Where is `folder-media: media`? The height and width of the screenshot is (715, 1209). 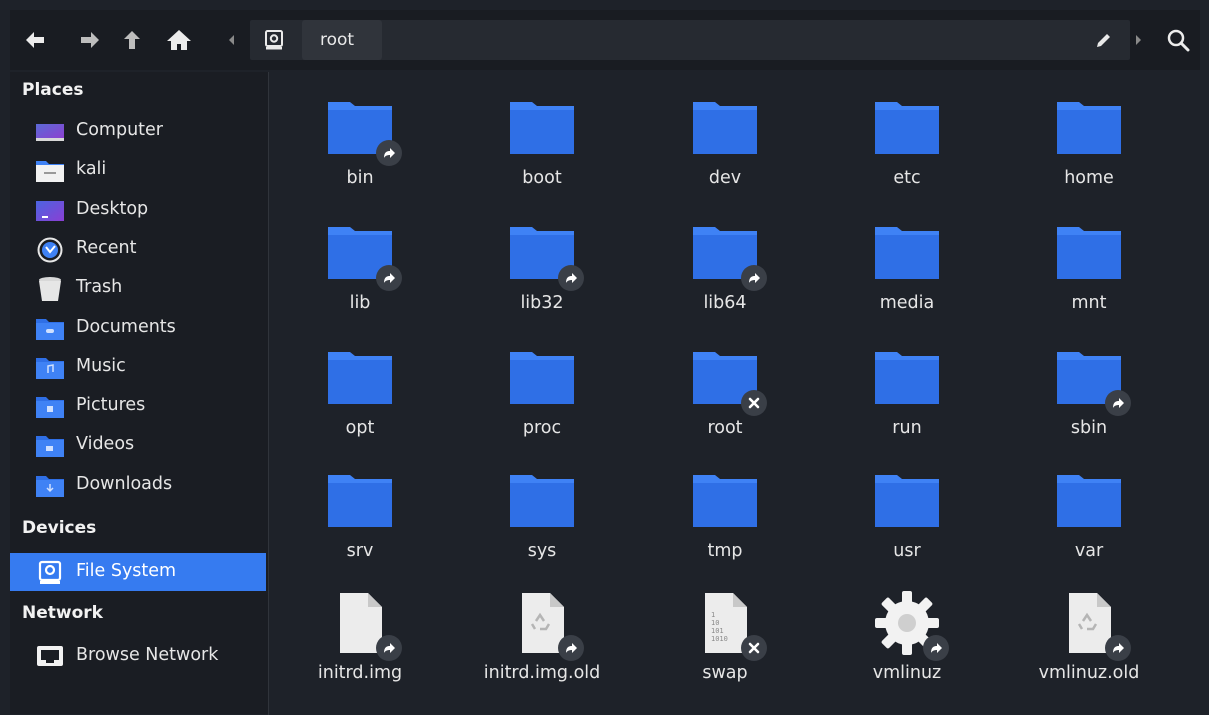
folder-media: media is located at coordinates (907, 267).